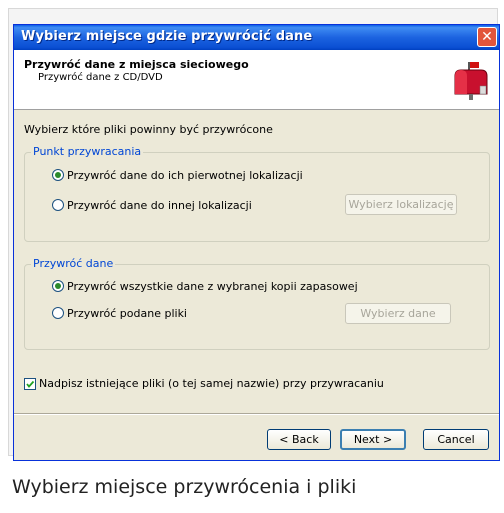 Image resolution: width=504 pixels, height=513 pixels. What do you see at coordinates (167, 36) in the screenshot?
I see `window-title: Wybierz miejsce gdzie przywrócić dane` at bounding box center [167, 36].